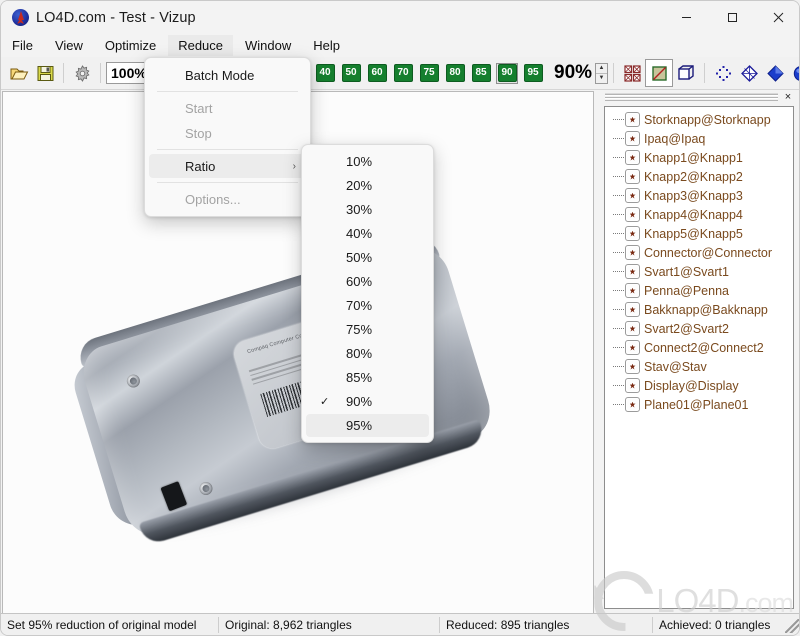 The width and height of the screenshot is (800, 636). What do you see at coordinates (699, 328) in the screenshot?
I see `tree-node: Svart2@Svart2` at bounding box center [699, 328].